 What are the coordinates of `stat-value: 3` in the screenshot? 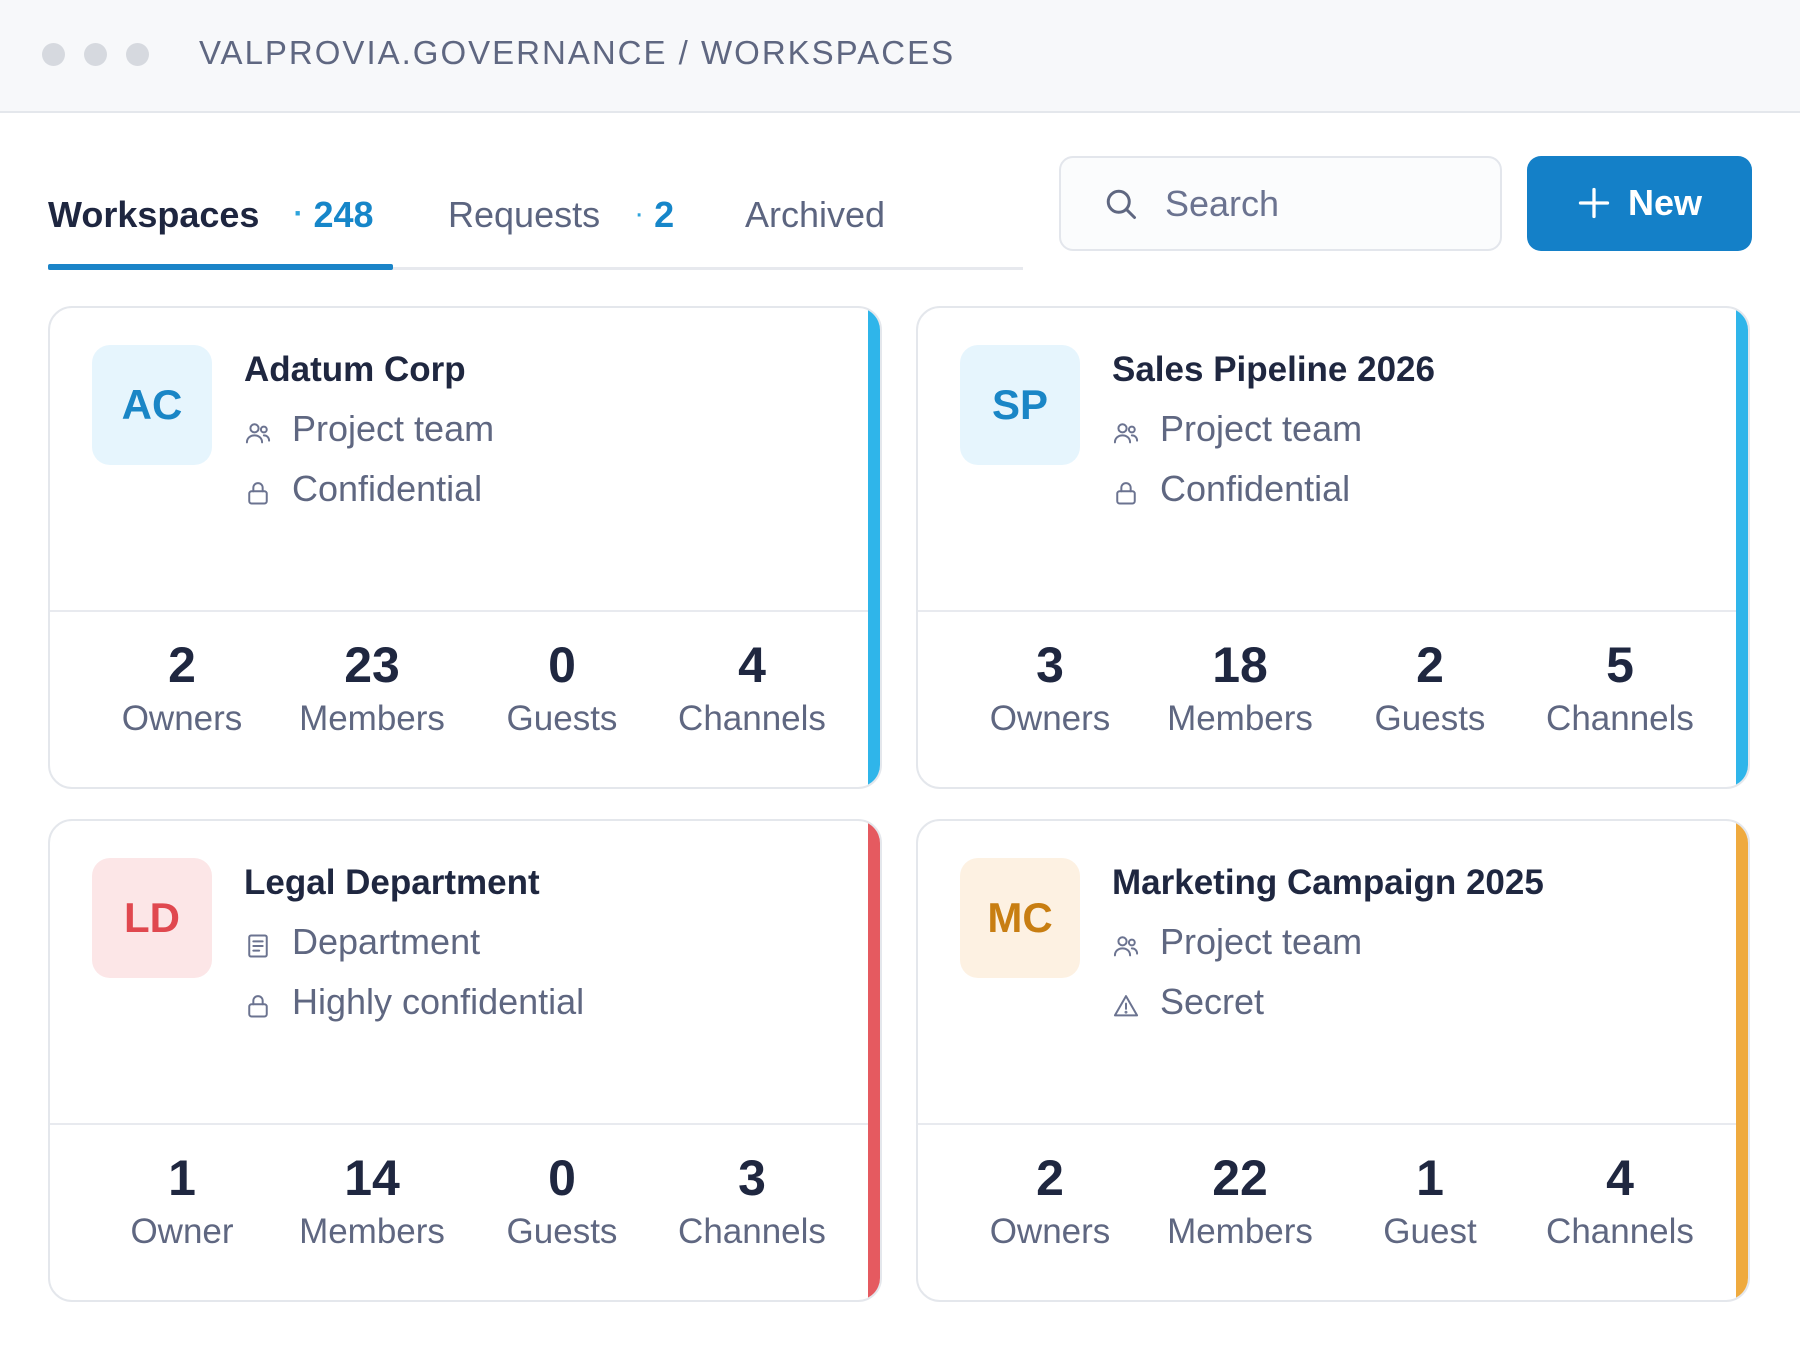 It's located at (1050, 665).